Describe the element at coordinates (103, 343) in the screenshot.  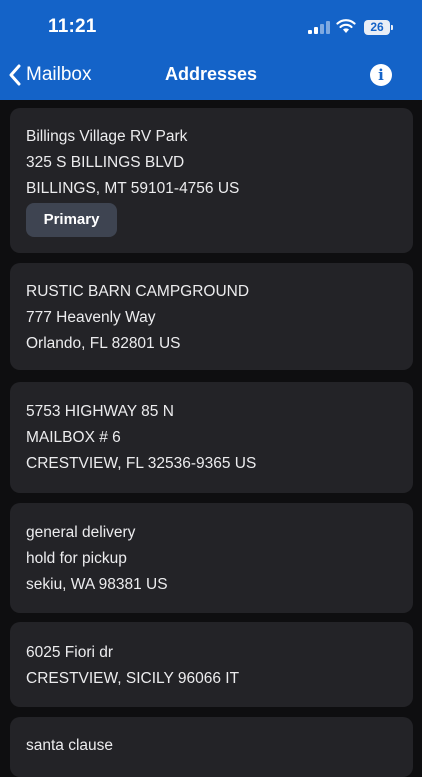
I see `address-line: Orlando, FL 82801 US` at that location.